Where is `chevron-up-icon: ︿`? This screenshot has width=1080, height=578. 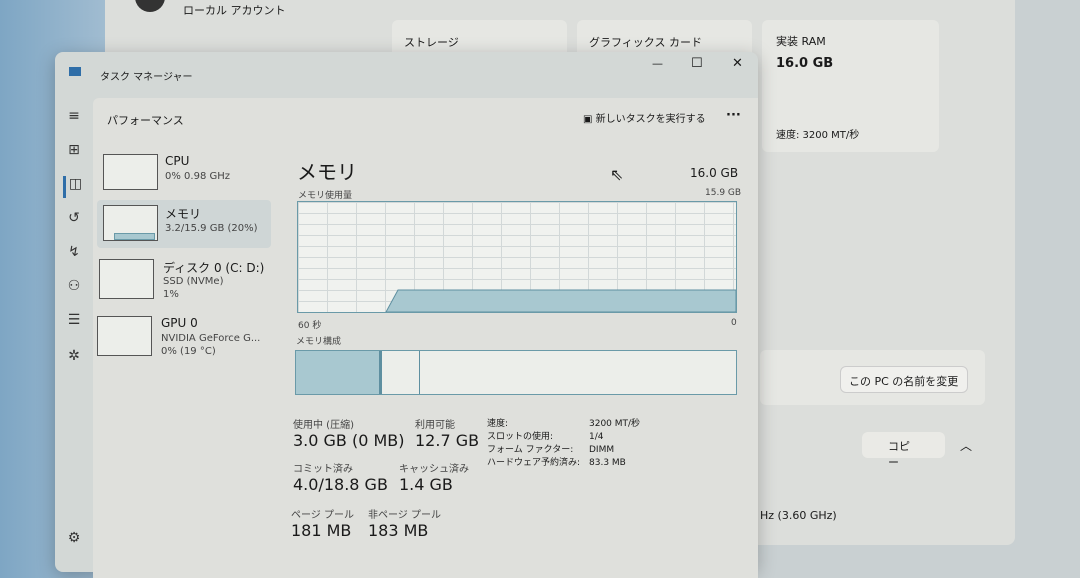 chevron-up-icon: ︿ is located at coordinates (966, 445).